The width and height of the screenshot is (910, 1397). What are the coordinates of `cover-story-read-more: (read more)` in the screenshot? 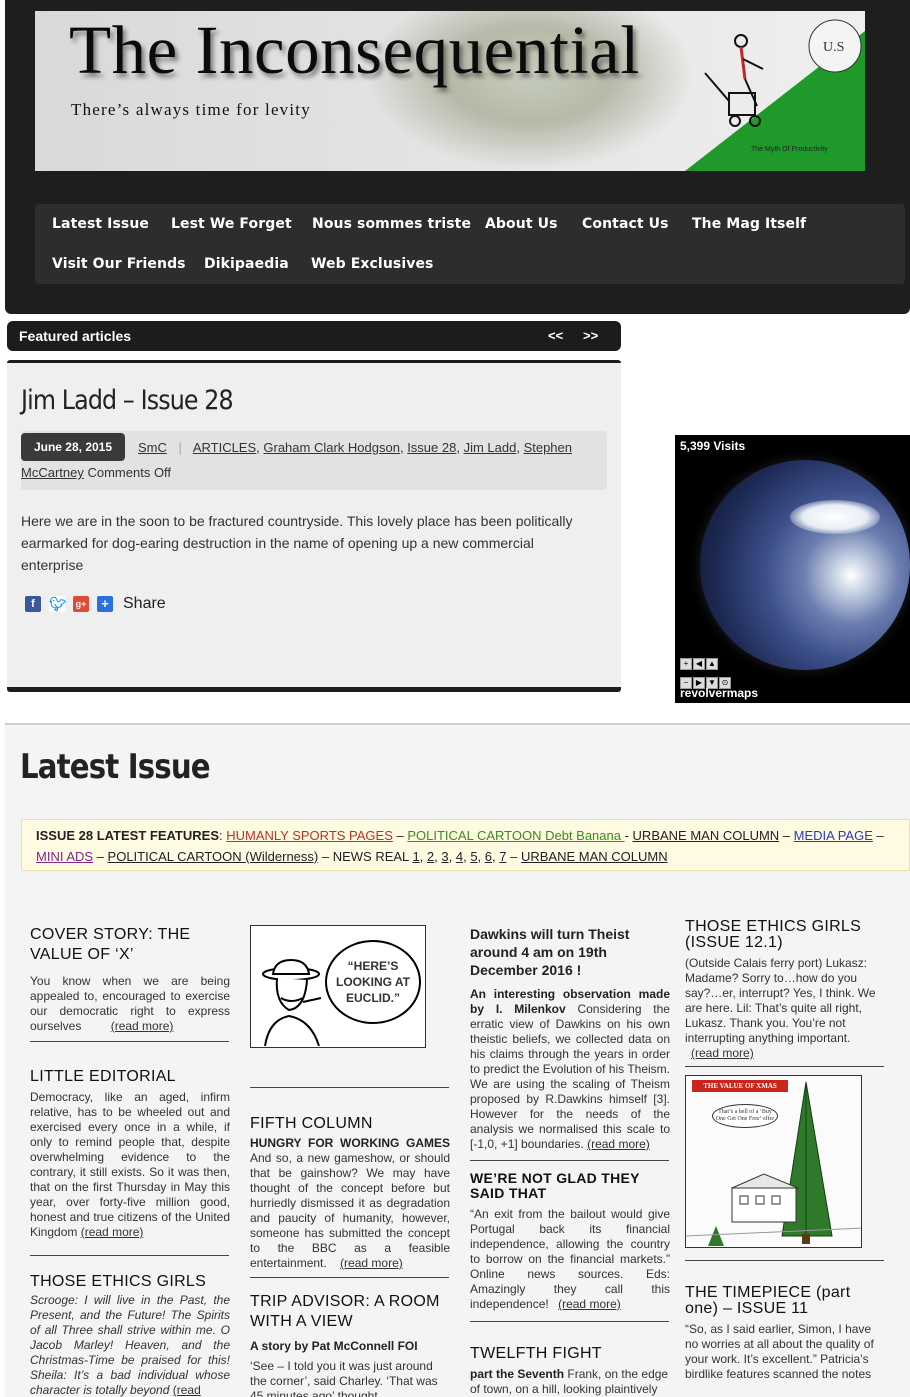 It's located at (142, 1026).